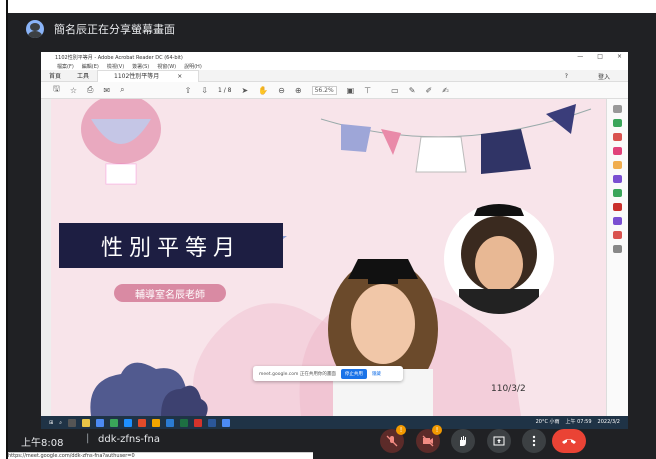 Image resolution: width=656 pixels, height=459 pixels. What do you see at coordinates (445, 90) in the screenshot?
I see `sign-icon: ✍` at bounding box center [445, 90].